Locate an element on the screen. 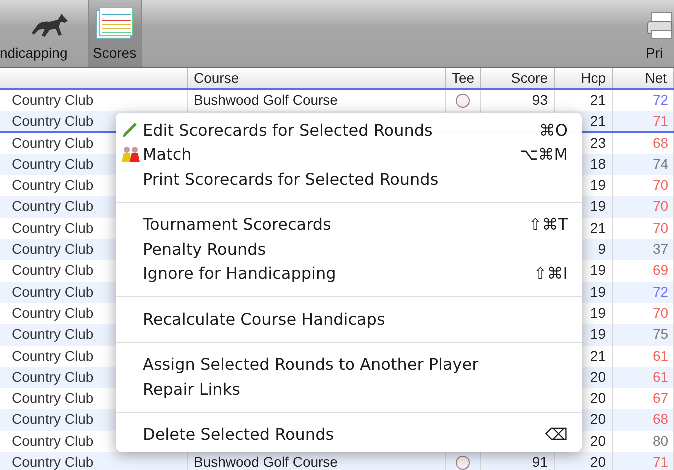 This screenshot has width=674, height=470. toolbar-button: Pri is located at coordinates (657, 33).